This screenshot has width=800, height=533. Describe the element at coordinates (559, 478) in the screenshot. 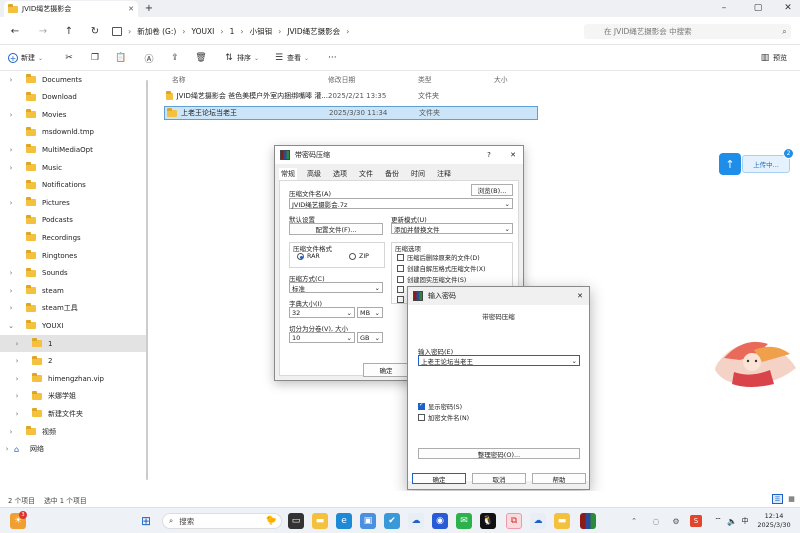

I see `help-button: 帮助` at that location.